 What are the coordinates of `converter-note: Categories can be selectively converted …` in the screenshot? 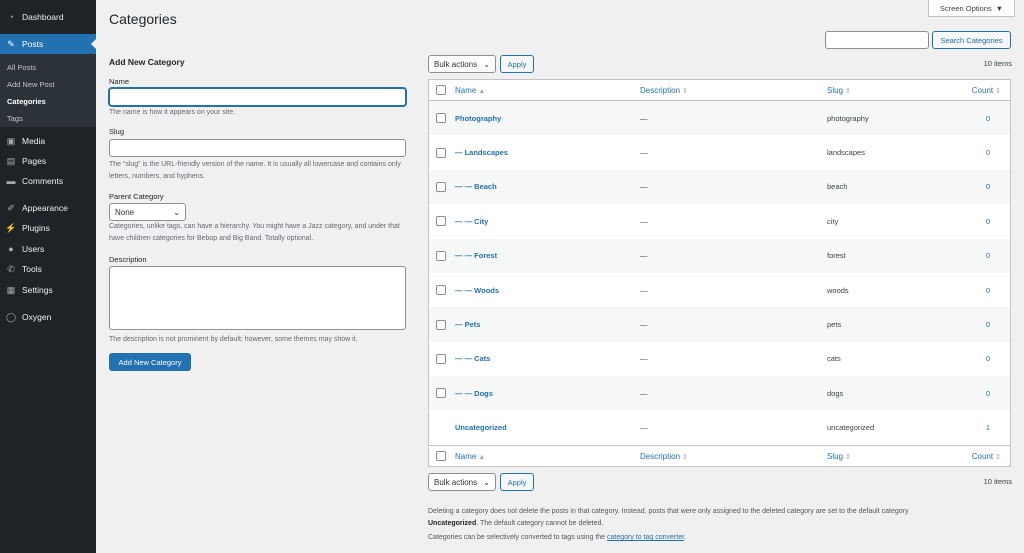 It's located at (557, 537).